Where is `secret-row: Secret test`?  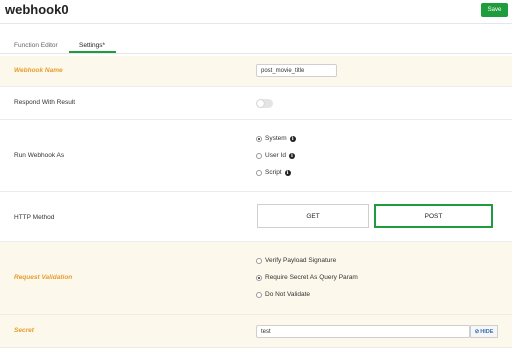
secret-row: Secret test is located at coordinates (256, 331).